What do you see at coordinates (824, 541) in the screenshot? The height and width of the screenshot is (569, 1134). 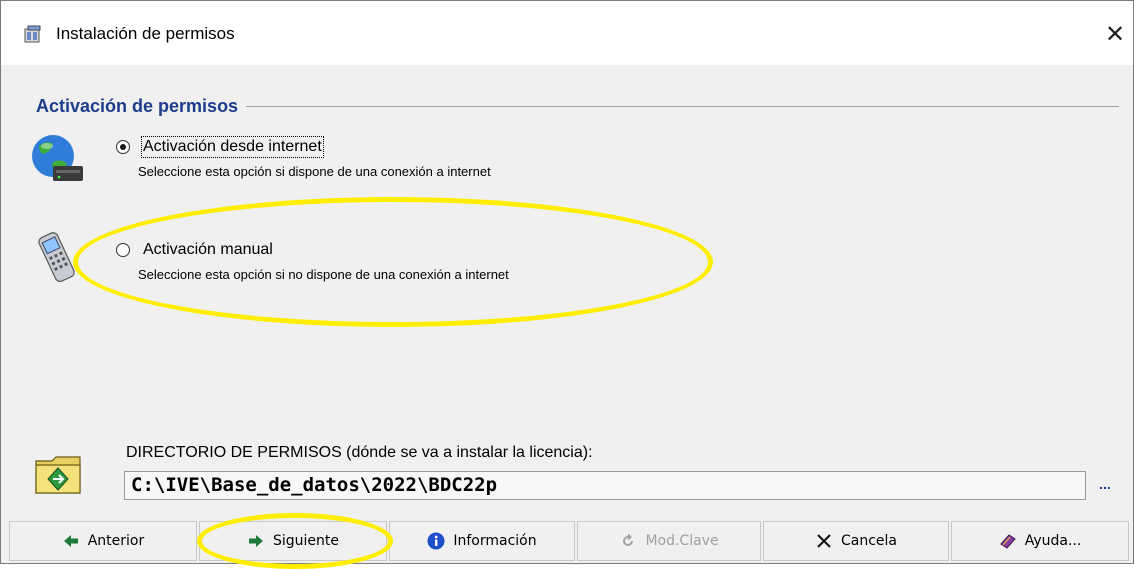 I see `x-icon` at bounding box center [824, 541].